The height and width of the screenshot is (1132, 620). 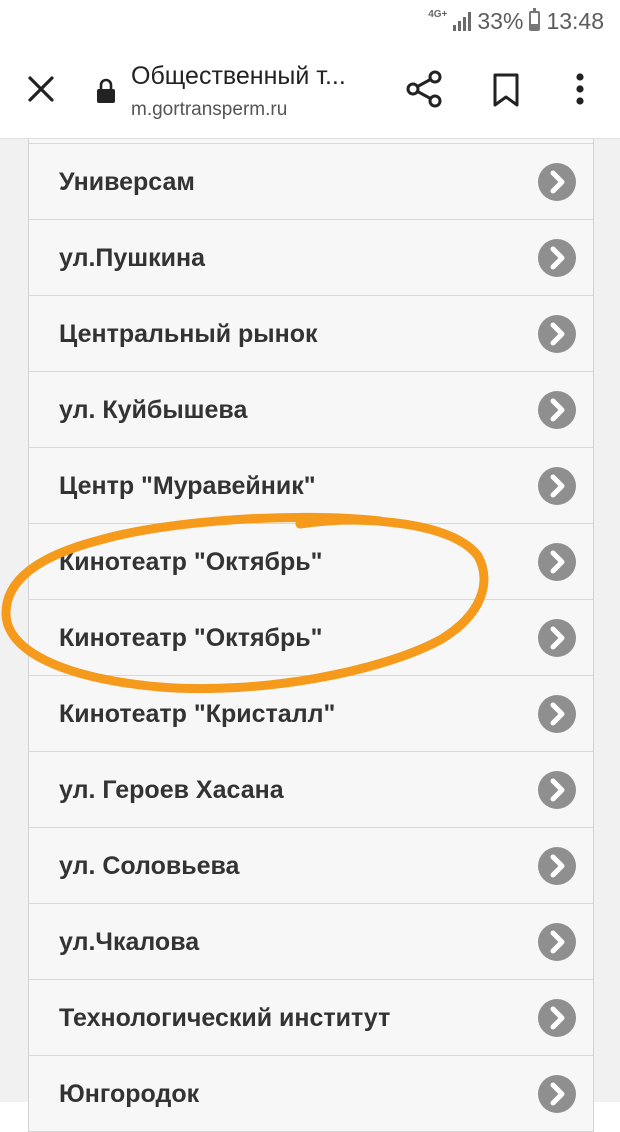 What do you see at coordinates (129, 942) in the screenshot?
I see `stop-label: ул.Чкалова` at bounding box center [129, 942].